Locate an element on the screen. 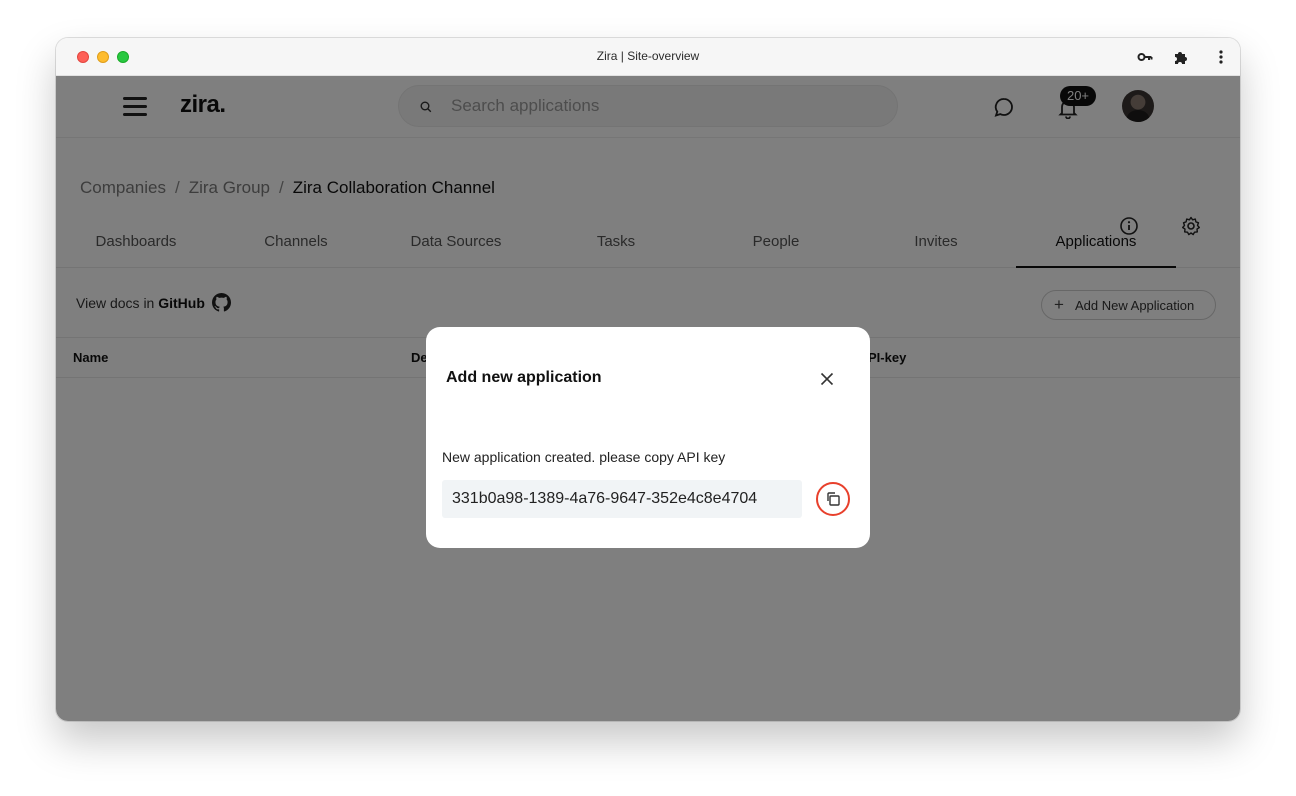  kebab-menu-icon is located at coordinates (1221, 57).